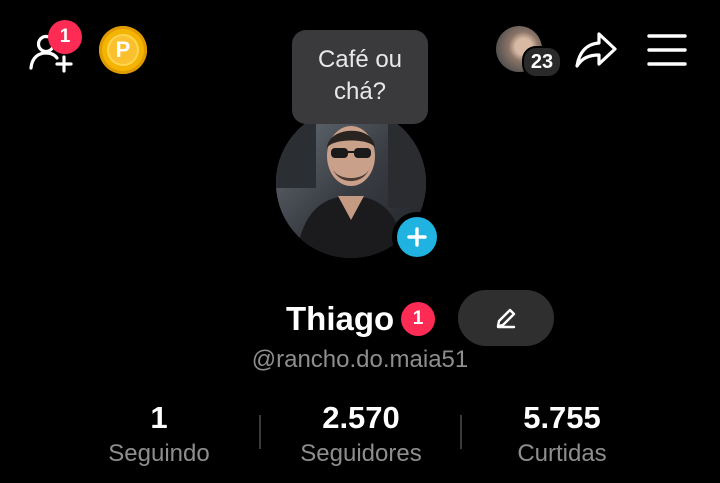 The width and height of the screenshot is (720, 483). I want to click on followers-stat: 2.570 Seguidores, so click(361, 434).